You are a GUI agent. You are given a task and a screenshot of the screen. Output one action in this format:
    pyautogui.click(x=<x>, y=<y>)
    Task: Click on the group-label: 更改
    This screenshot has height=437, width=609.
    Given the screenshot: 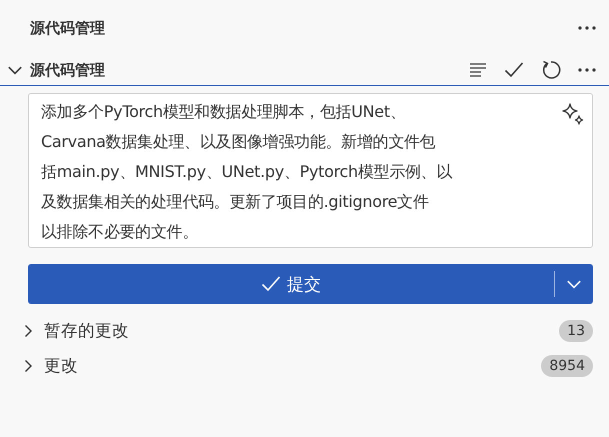 What is the action you would take?
    pyautogui.click(x=293, y=365)
    